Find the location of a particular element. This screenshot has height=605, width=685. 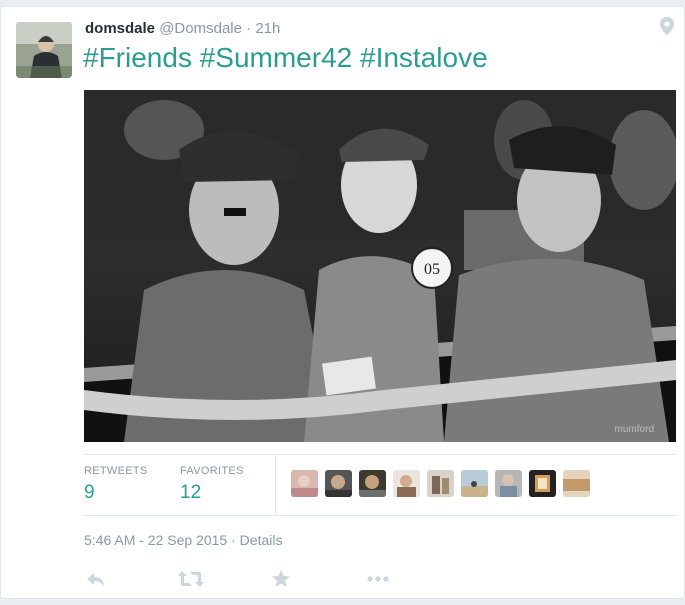

tweet-stats: RETWEETS 9 FAVORITES 12 is located at coordinates (380, 485).